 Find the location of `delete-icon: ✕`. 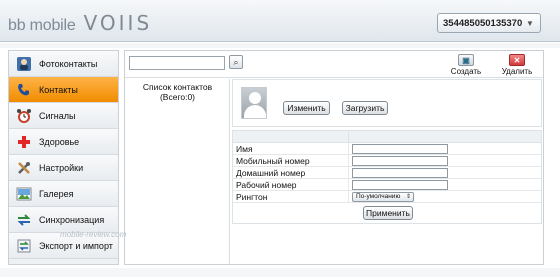

delete-icon: ✕ is located at coordinates (517, 60).